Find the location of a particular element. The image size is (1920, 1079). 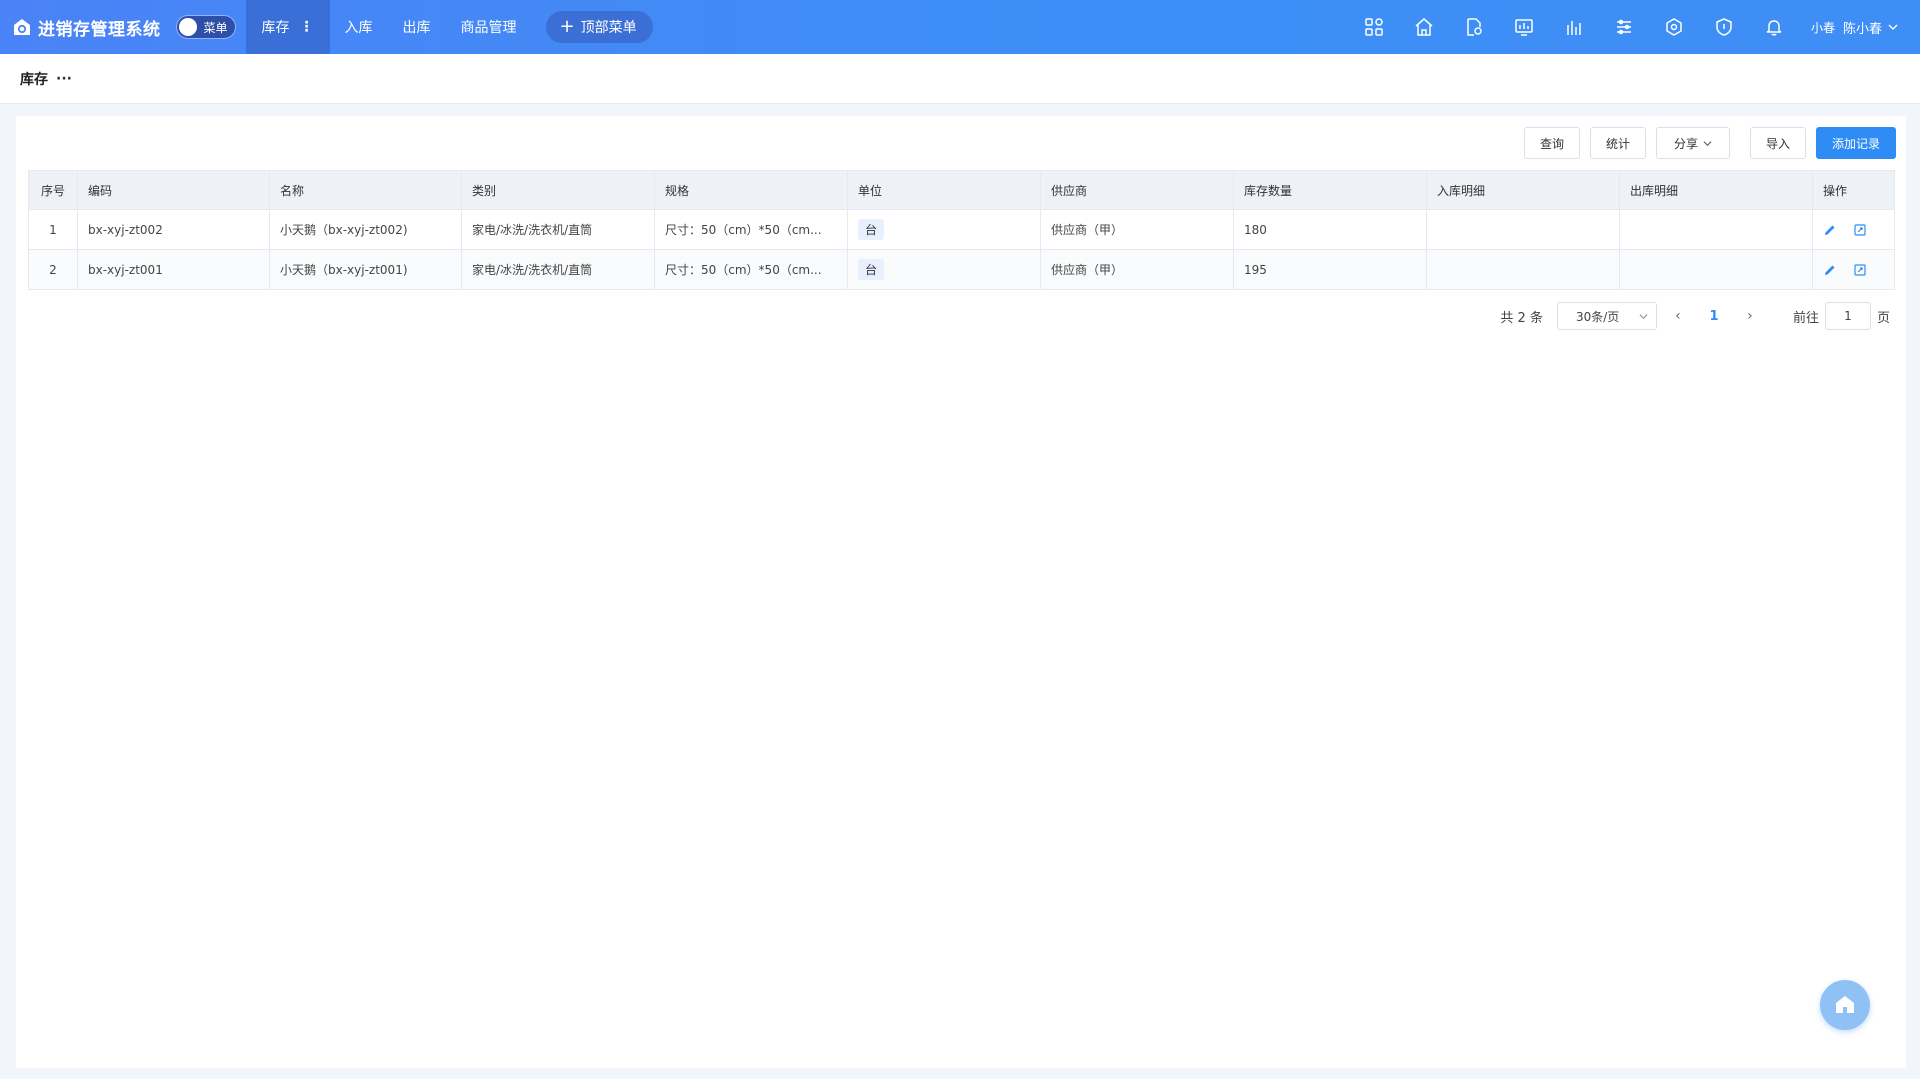

page-suffix: 页 is located at coordinates (1883, 318).